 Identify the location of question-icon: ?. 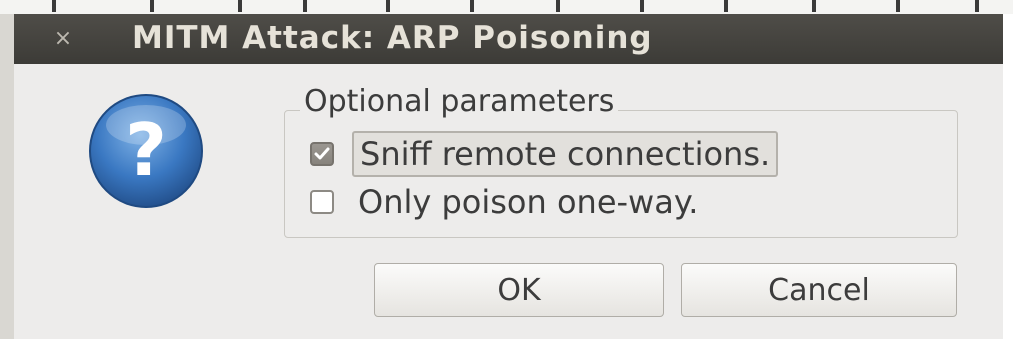
(146, 151).